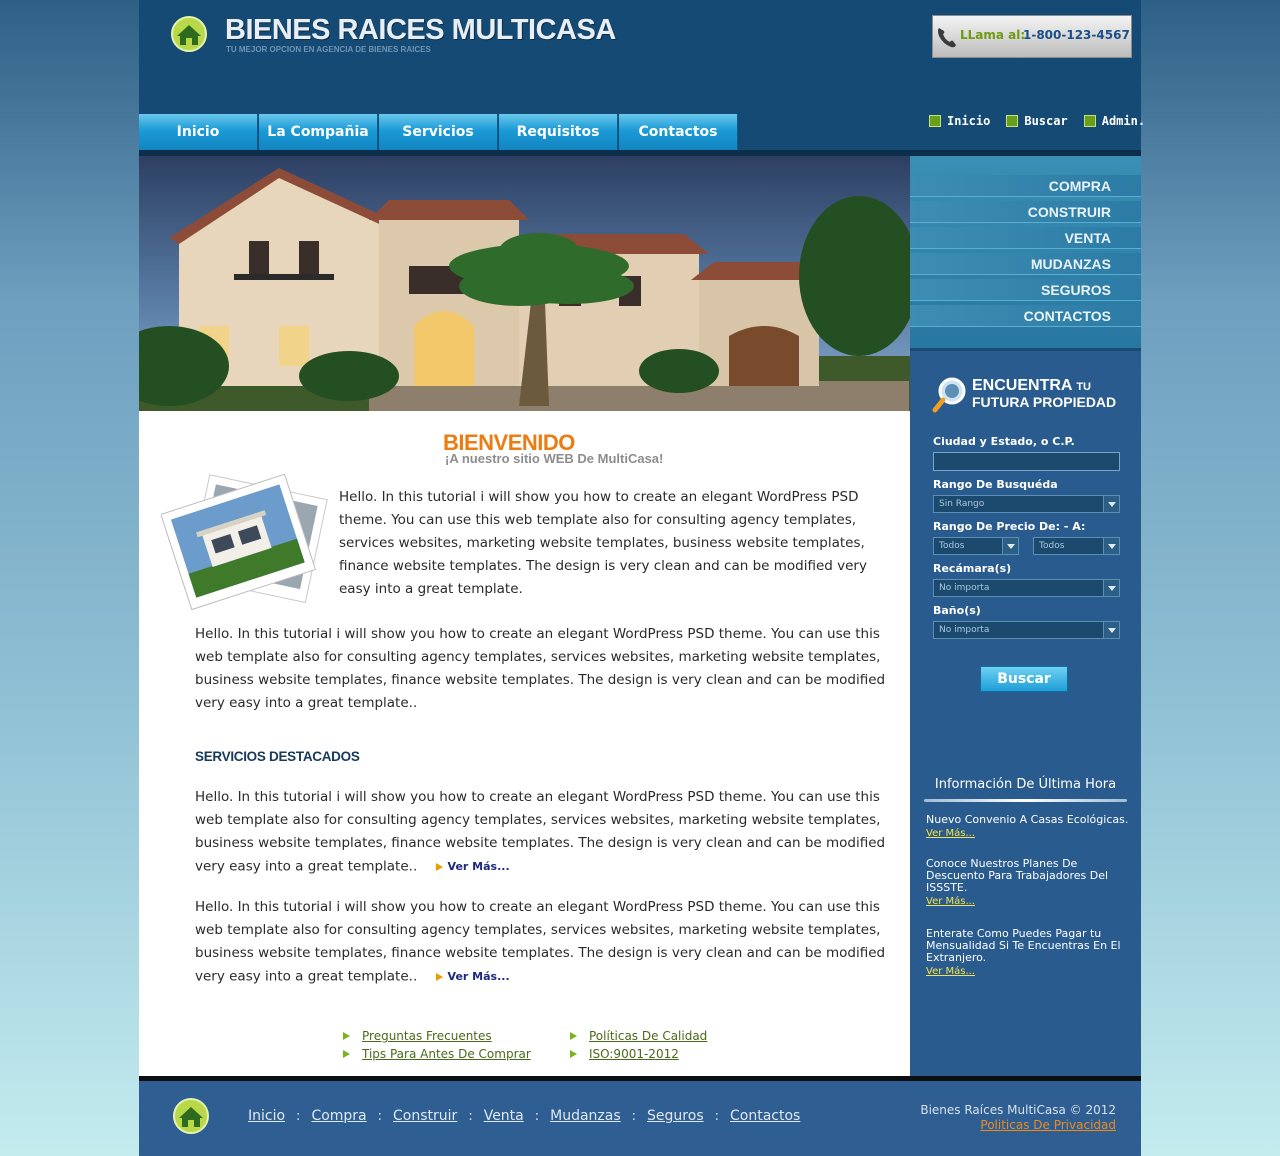 Image resolution: width=1280 pixels, height=1156 pixels. I want to click on copyright-text: Bienes Raíces MultiCasa © 2012, so click(1018, 1110).